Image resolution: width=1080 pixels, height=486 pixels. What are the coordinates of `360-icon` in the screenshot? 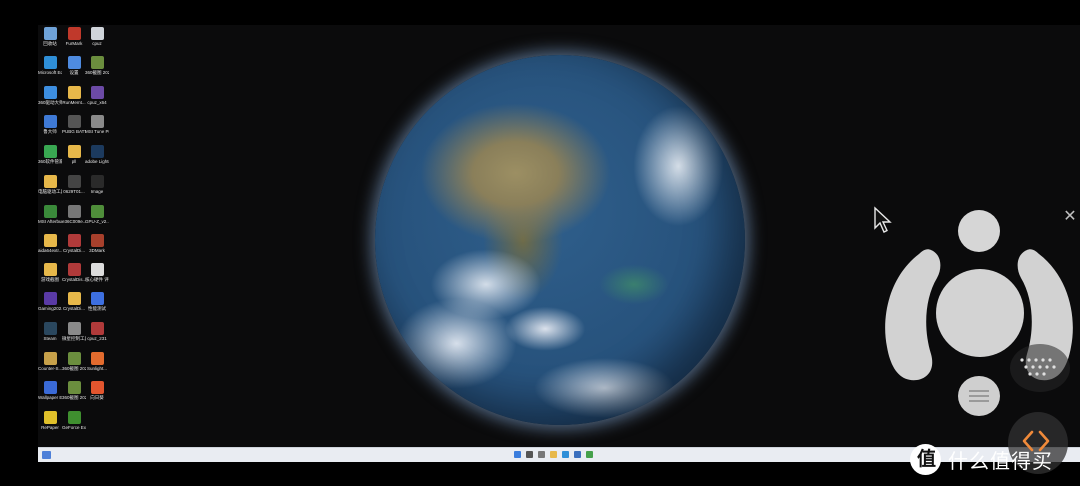 It's located at (589, 454).